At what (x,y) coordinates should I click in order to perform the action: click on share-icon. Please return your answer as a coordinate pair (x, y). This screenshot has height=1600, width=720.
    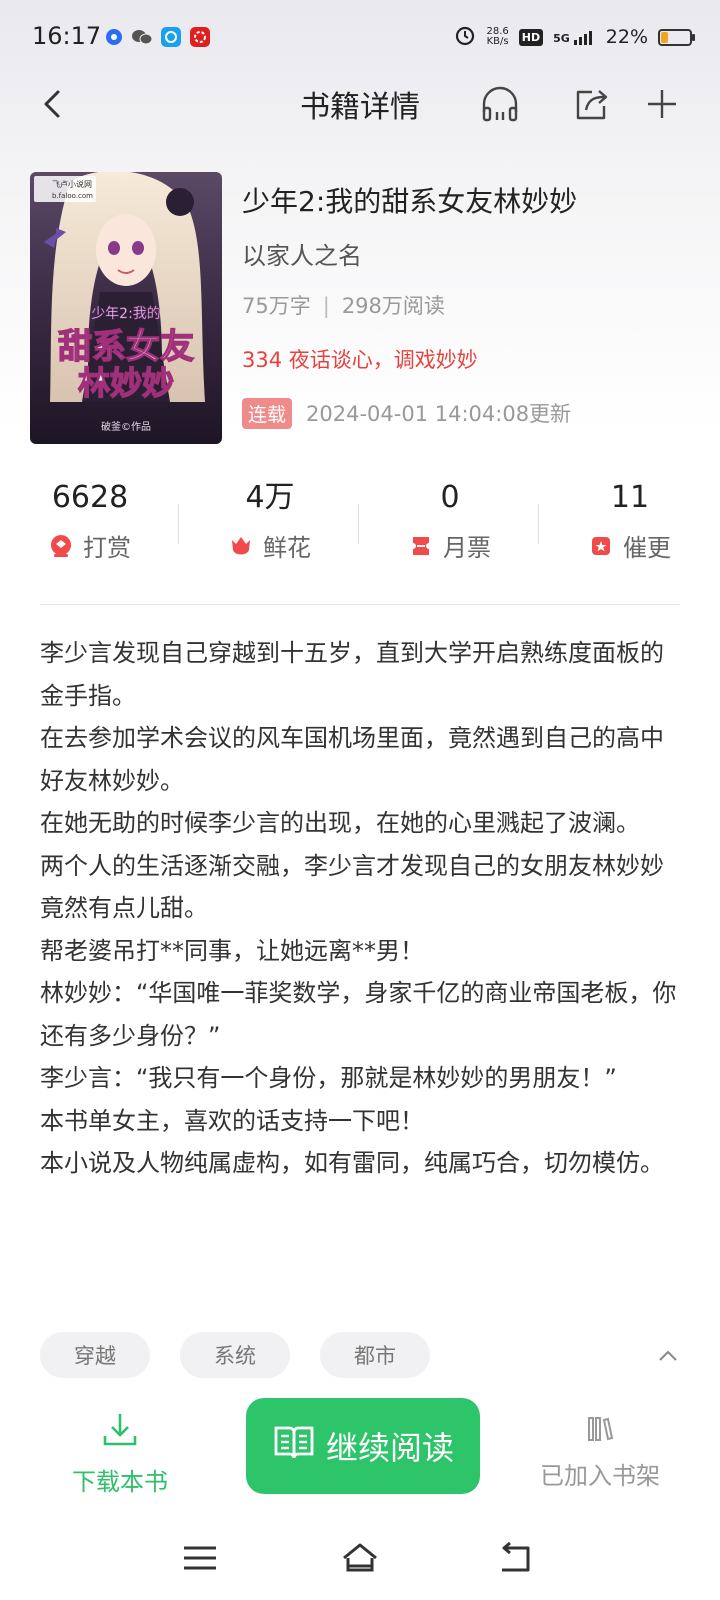
    Looking at the image, I should click on (592, 104).